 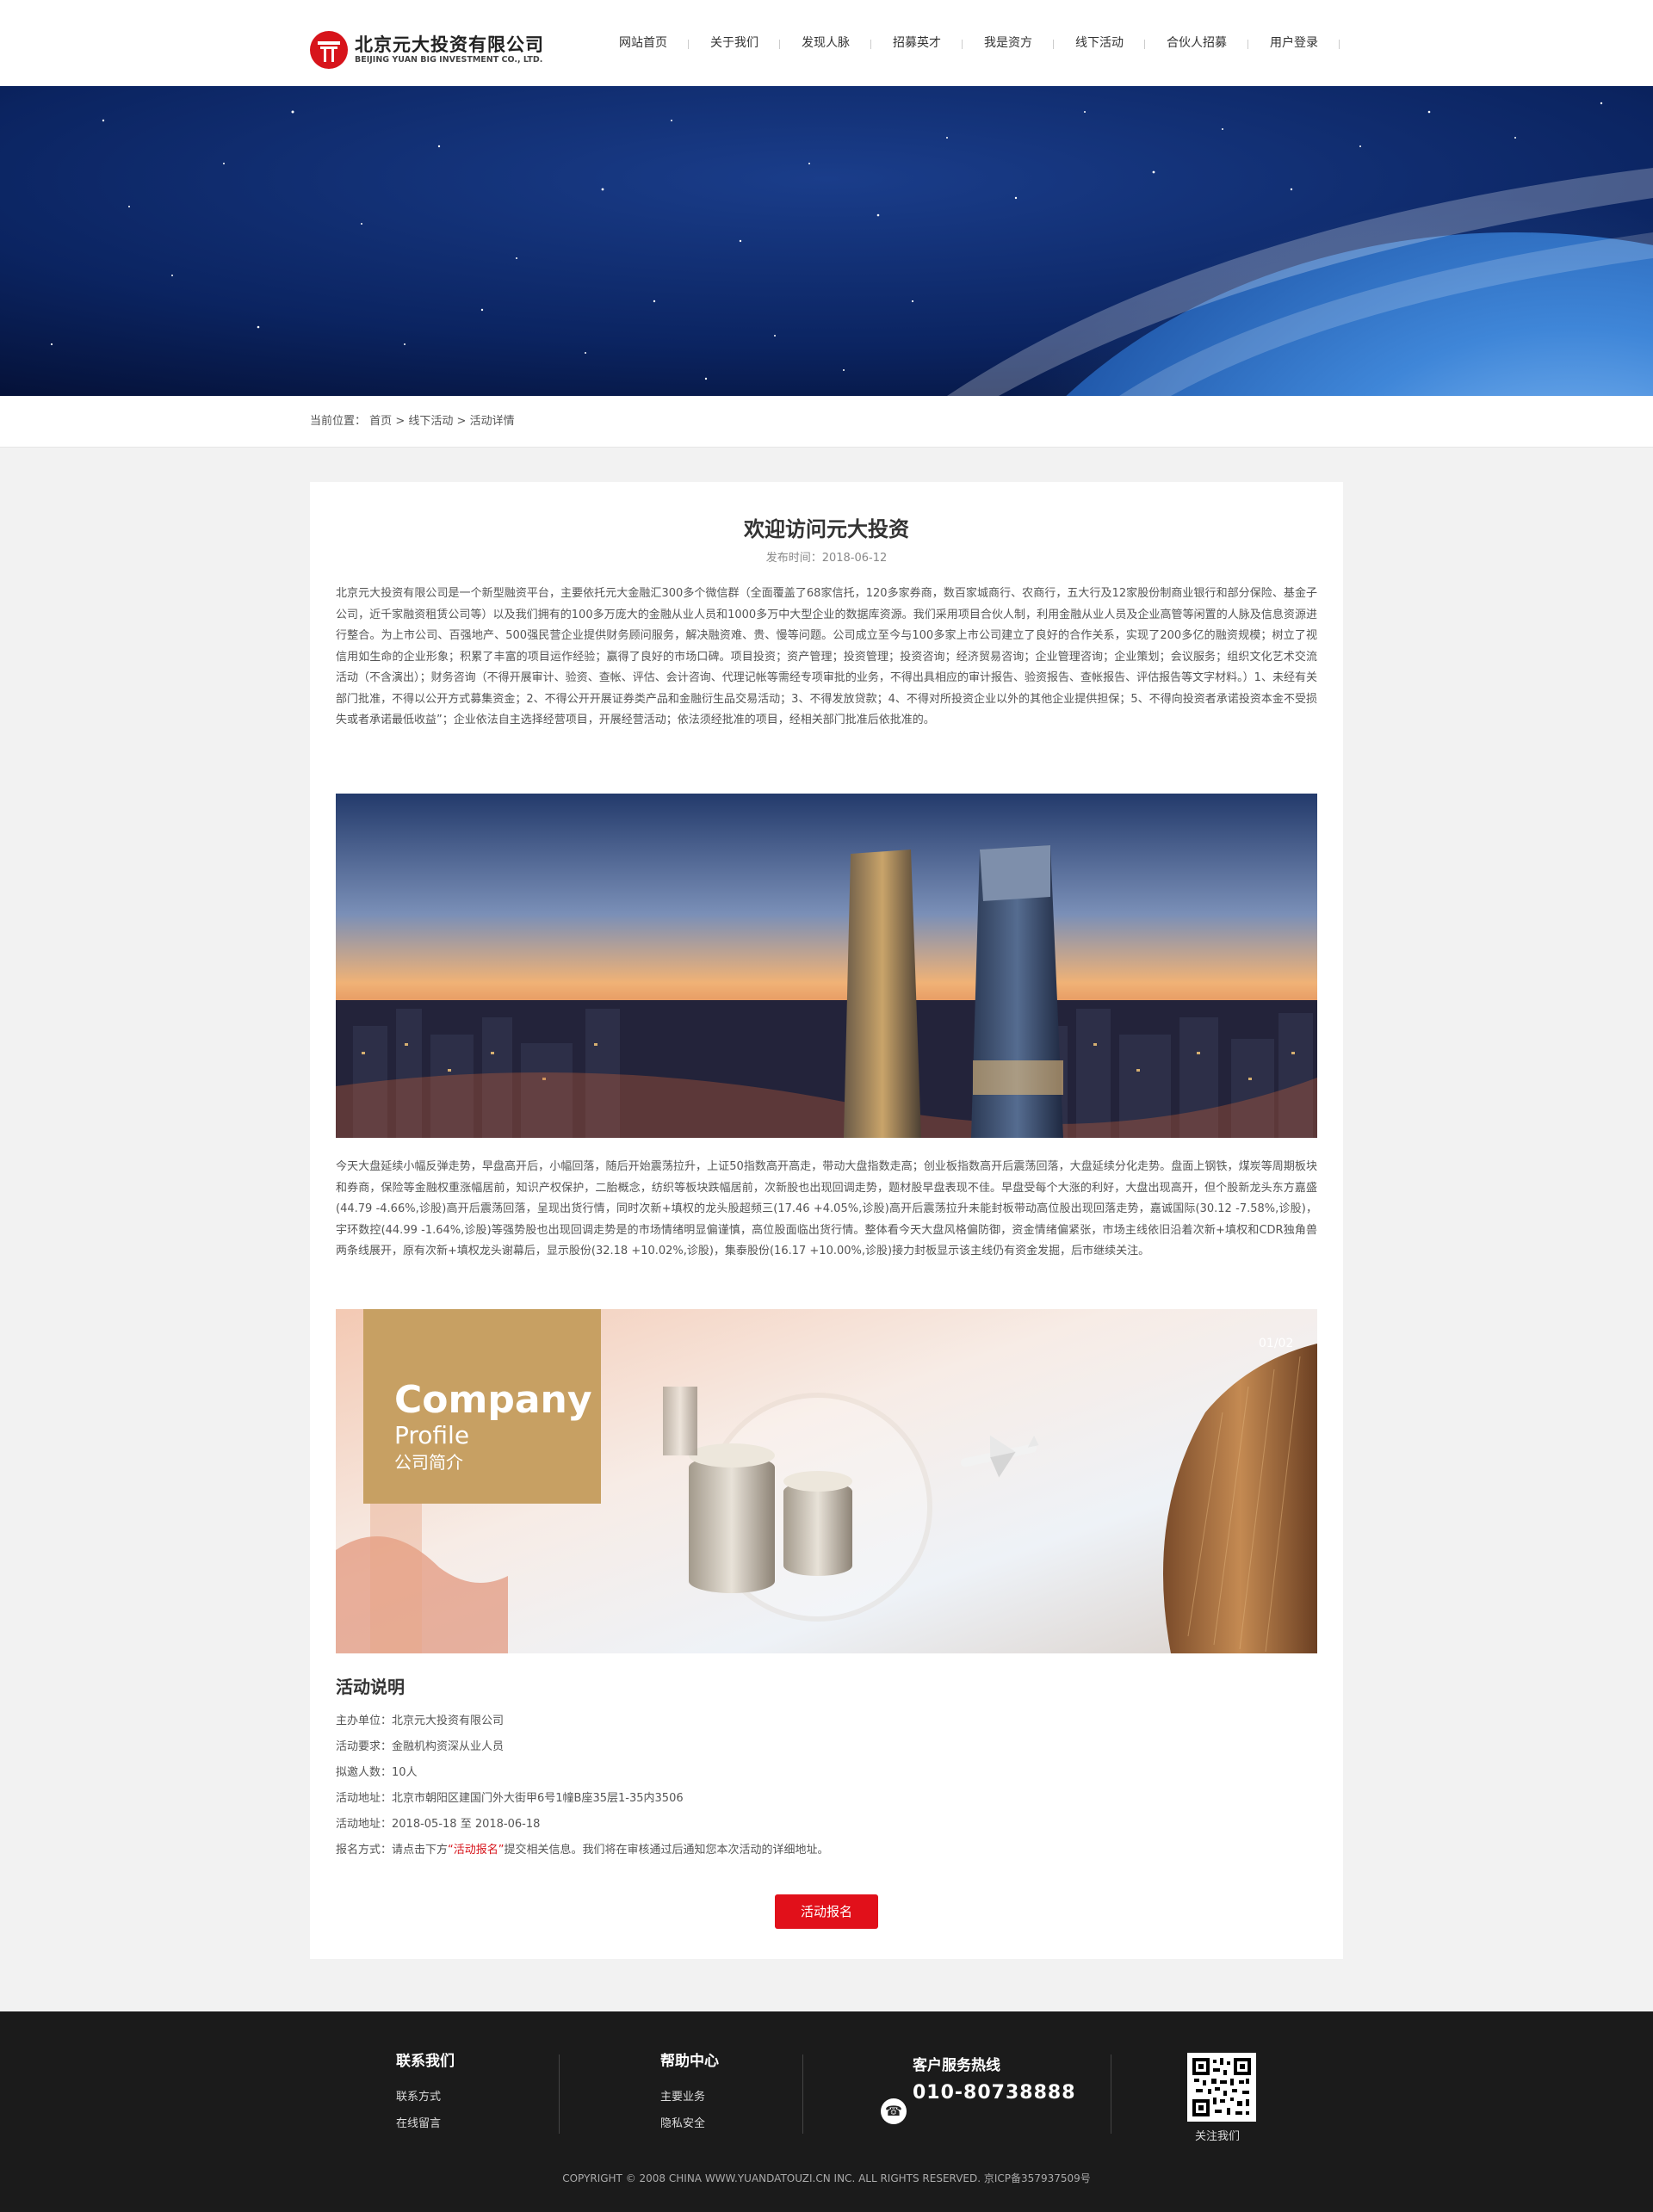 I want to click on article-date: 发布时间：2018-06-12, so click(x=826, y=558).